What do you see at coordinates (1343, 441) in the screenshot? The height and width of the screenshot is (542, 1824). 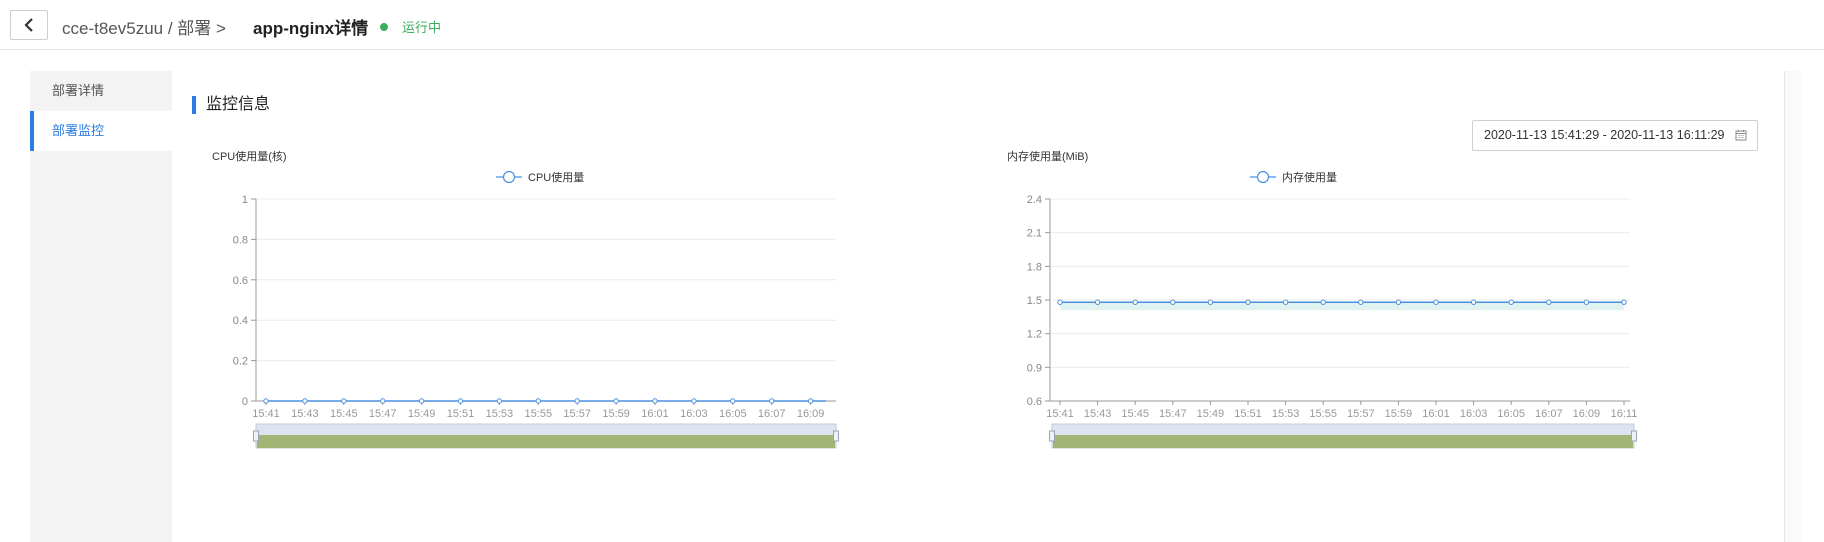 I see `zoom-slider-fill` at bounding box center [1343, 441].